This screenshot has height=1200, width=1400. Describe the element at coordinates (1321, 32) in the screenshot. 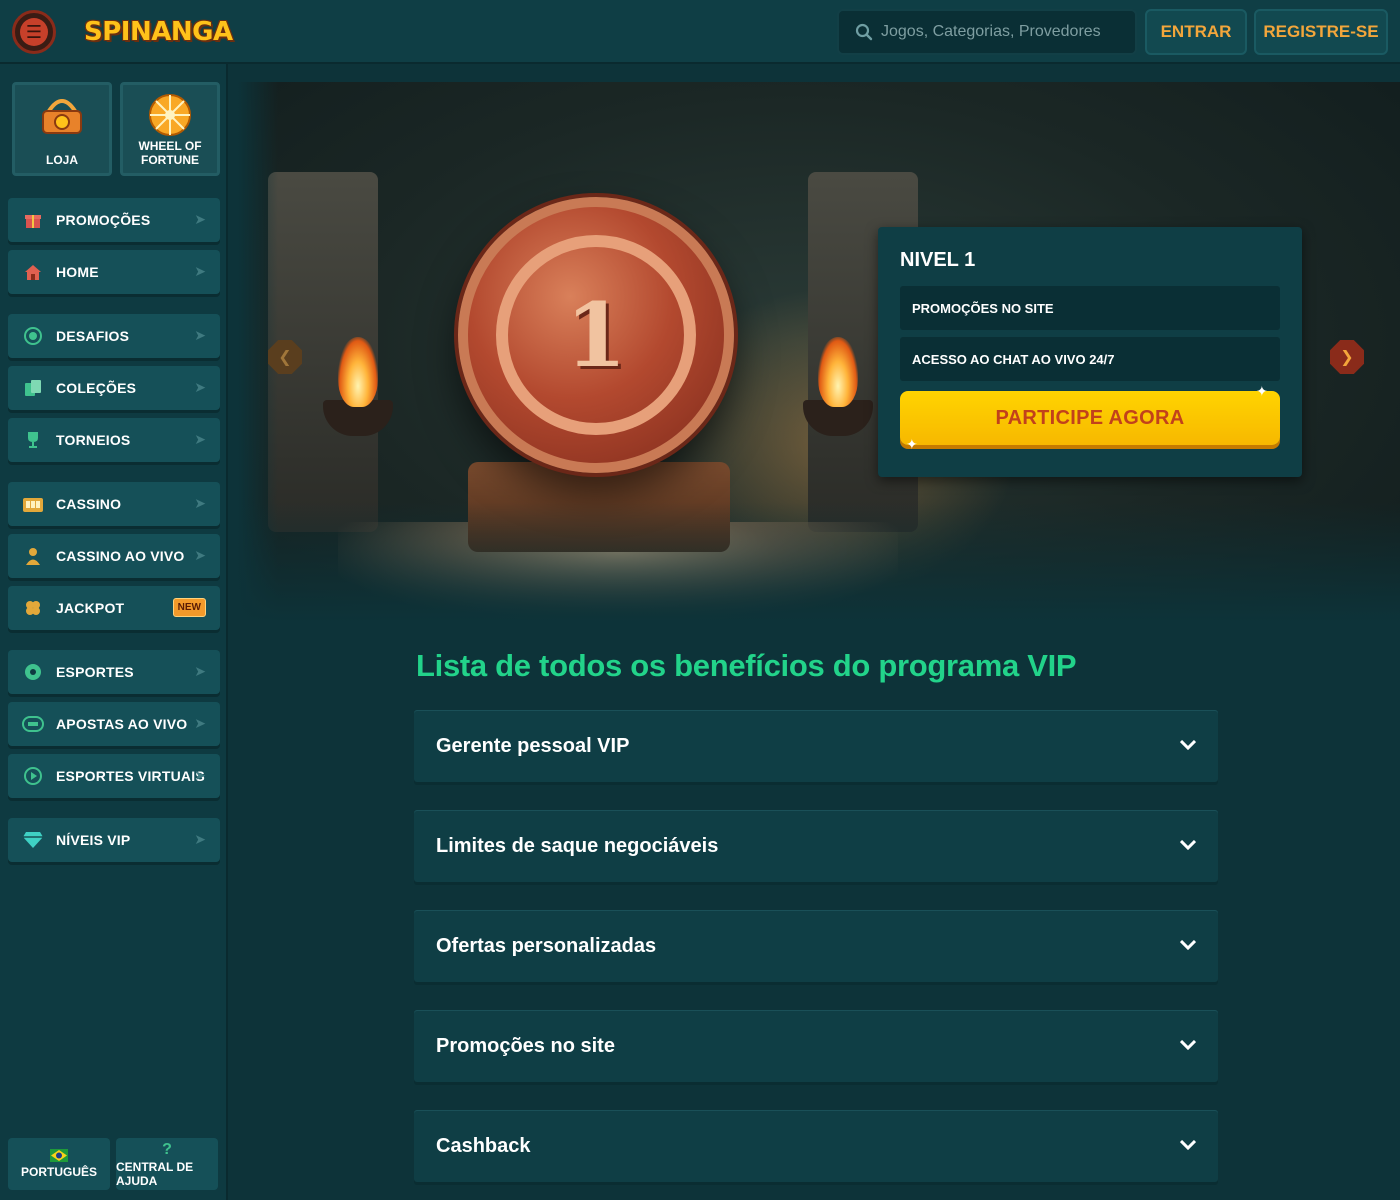

I see `register-button: REGISTRE-SE` at that location.